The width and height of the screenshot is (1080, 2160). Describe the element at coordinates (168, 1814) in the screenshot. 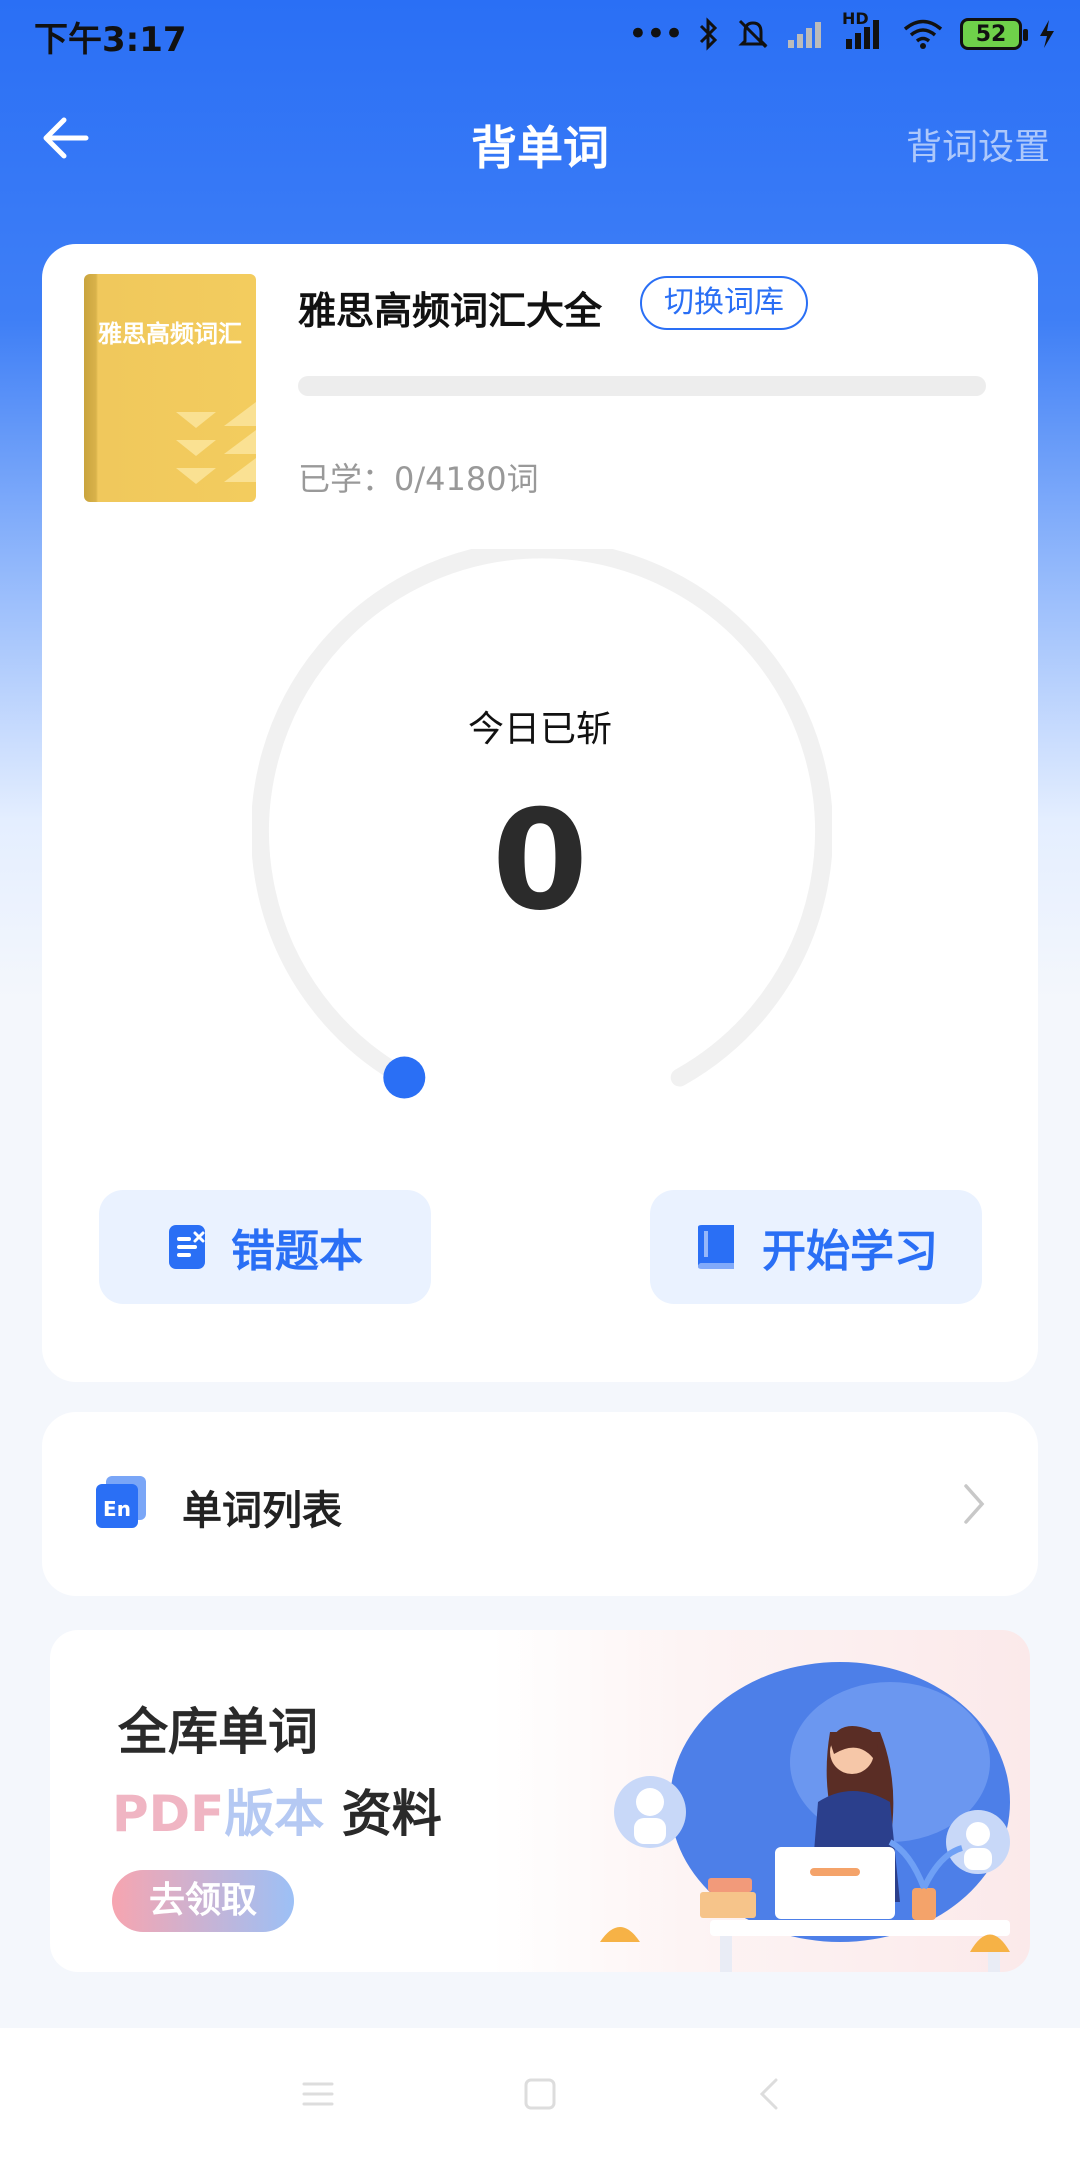

I see `banner-pdf-text: PDF` at that location.